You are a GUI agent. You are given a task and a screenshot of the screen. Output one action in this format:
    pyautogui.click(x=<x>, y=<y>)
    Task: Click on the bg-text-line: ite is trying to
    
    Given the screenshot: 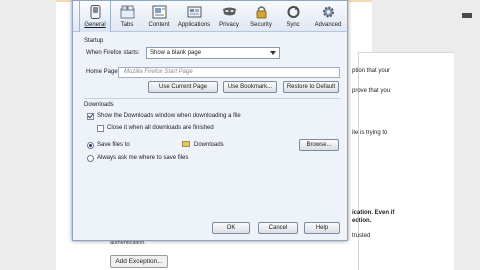 What is the action you would take?
    pyautogui.click(x=370, y=133)
    